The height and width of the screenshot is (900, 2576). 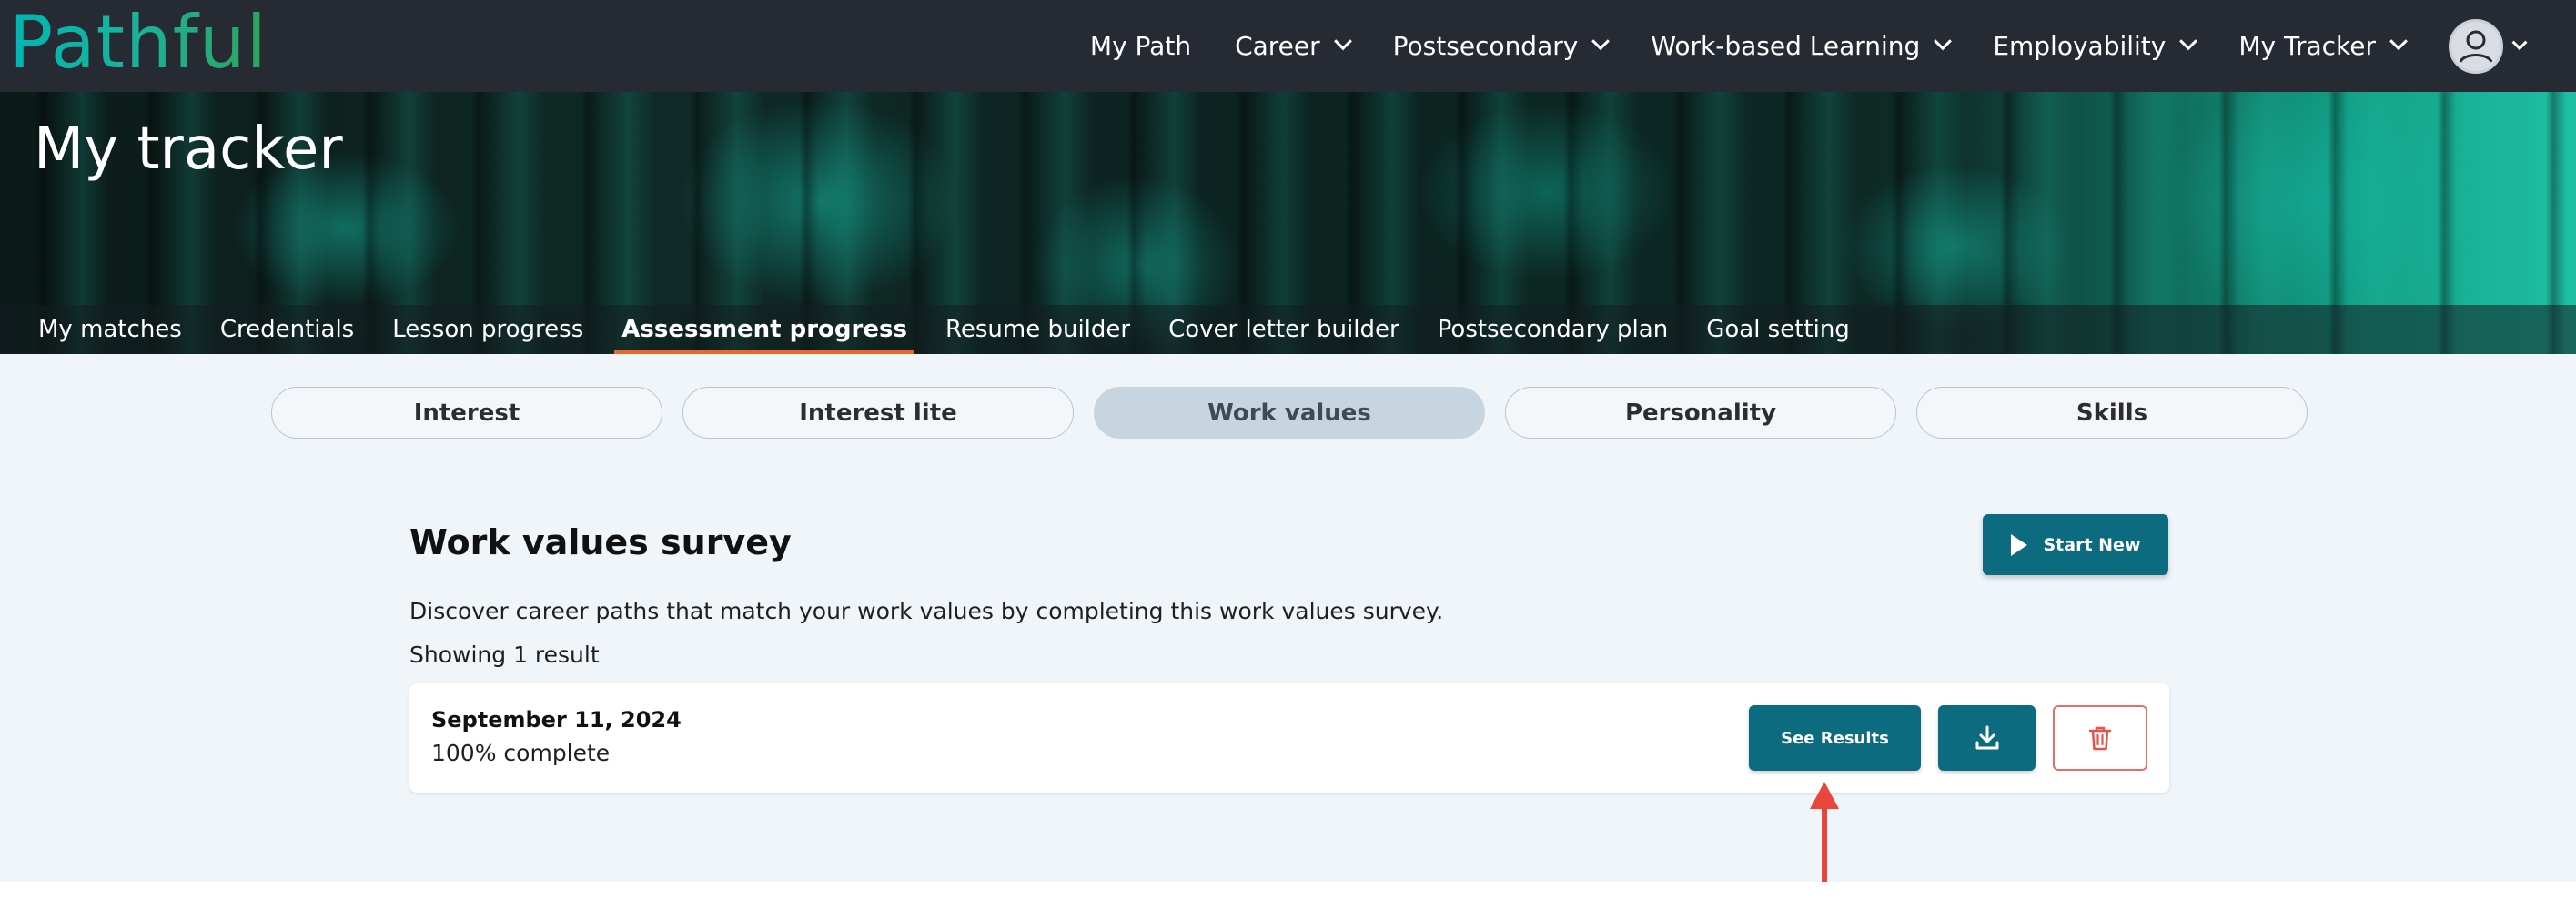 I want to click on user-menu, so click(x=2488, y=46).